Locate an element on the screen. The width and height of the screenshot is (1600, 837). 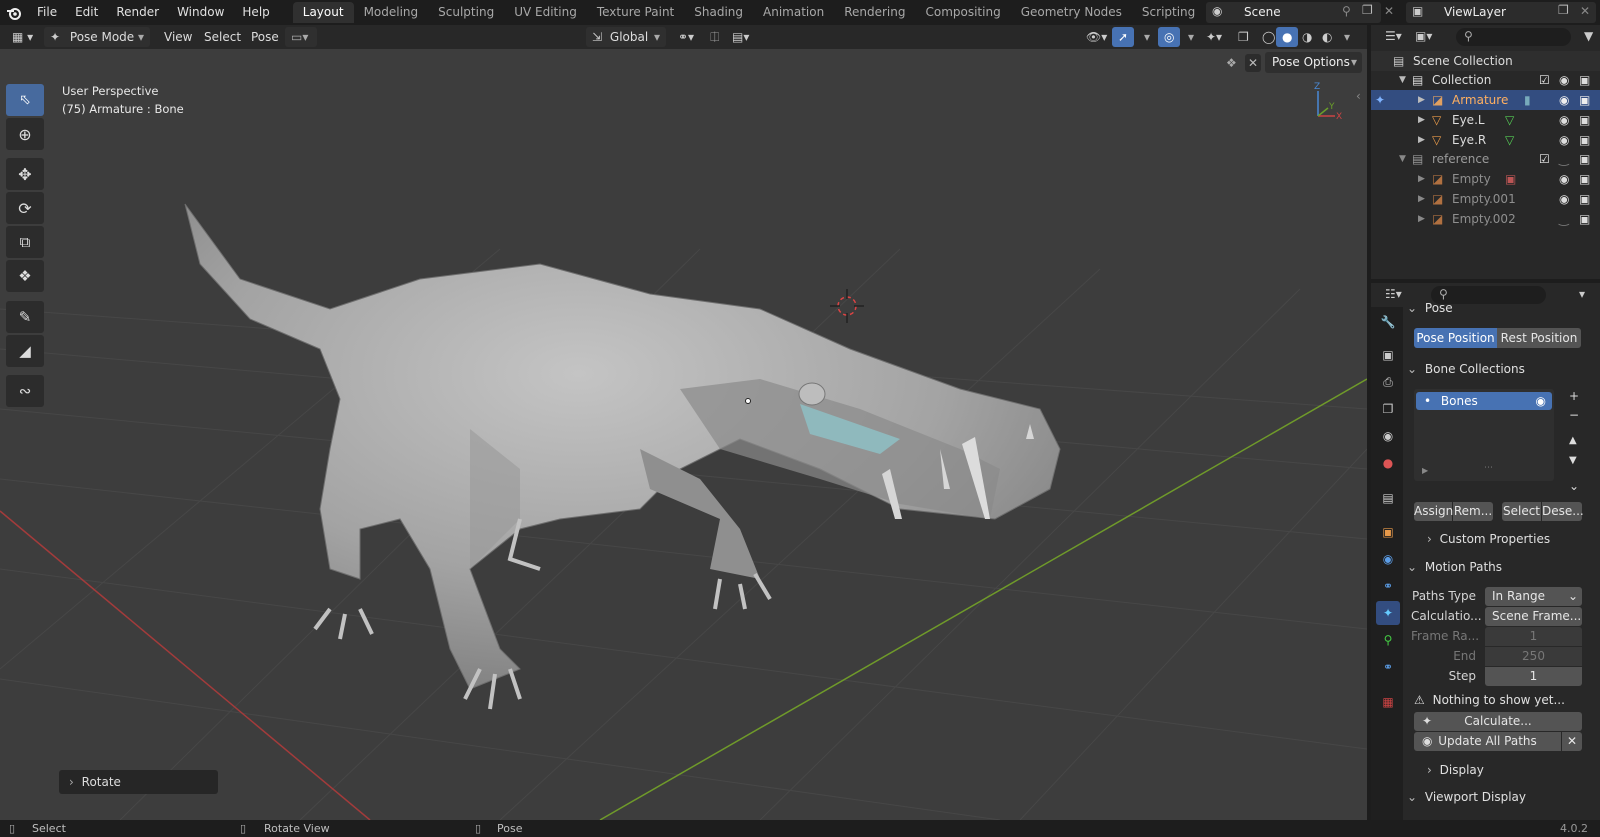
texture-tab: ▦ is located at coordinates (1388, 702).